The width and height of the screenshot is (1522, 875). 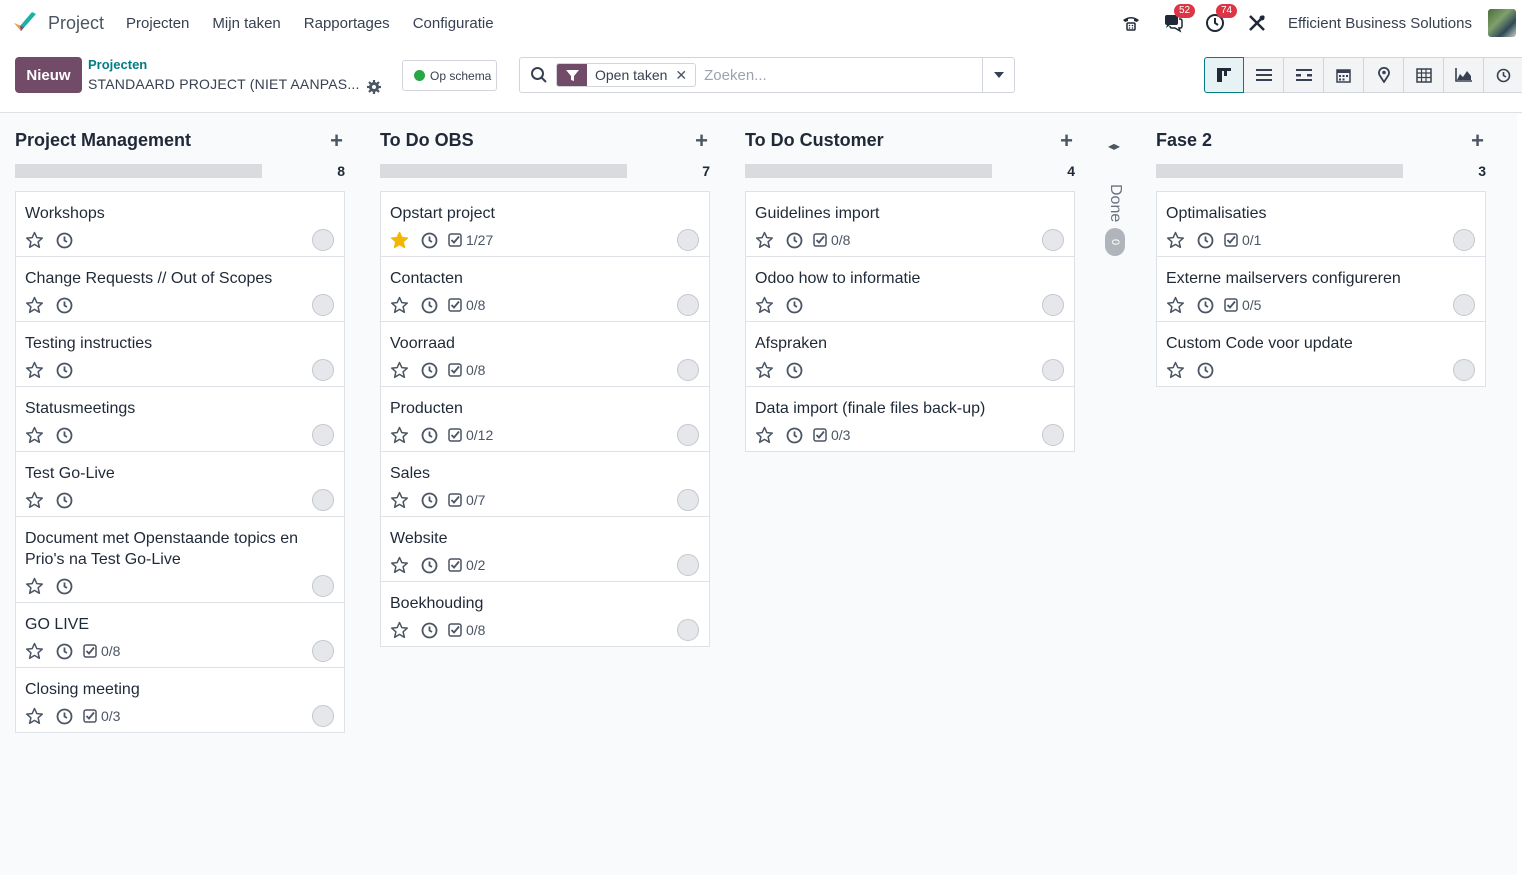 I want to click on column-title: Project Management, so click(x=103, y=140).